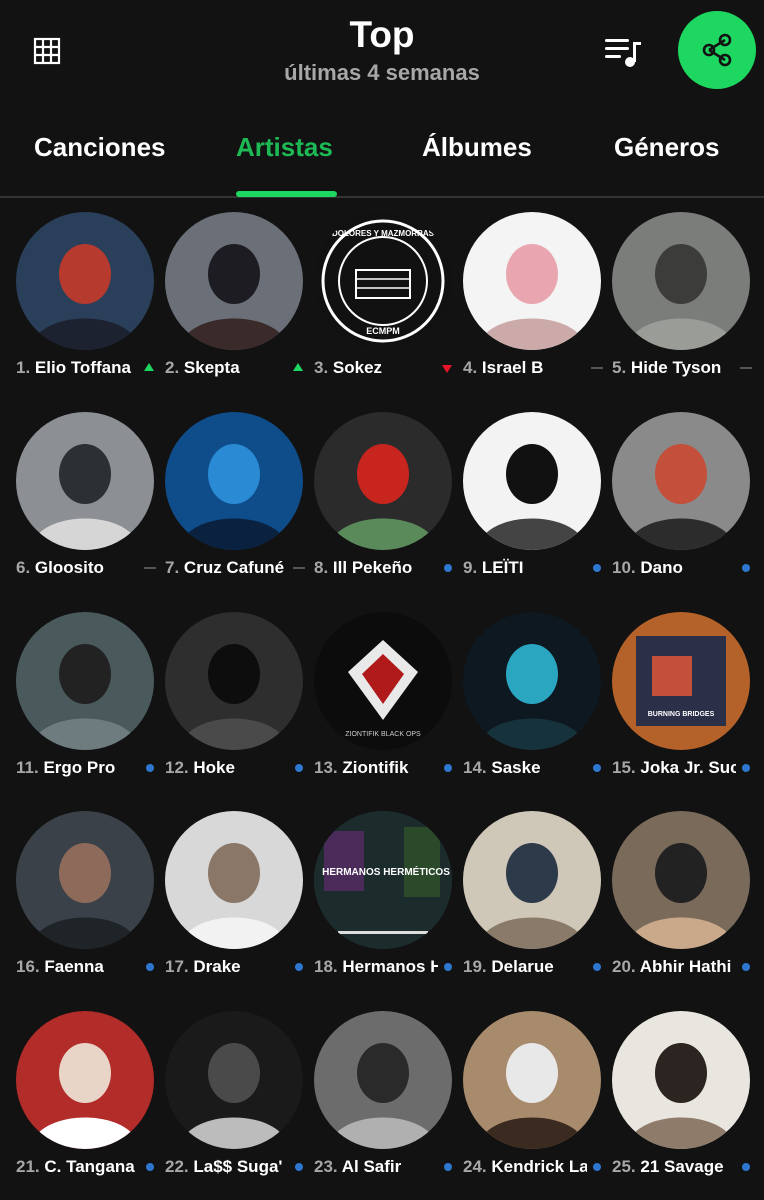 This screenshot has width=764, height=1200. I want to click on artist-item: 5. Hide Tyson, so click(686, 307).